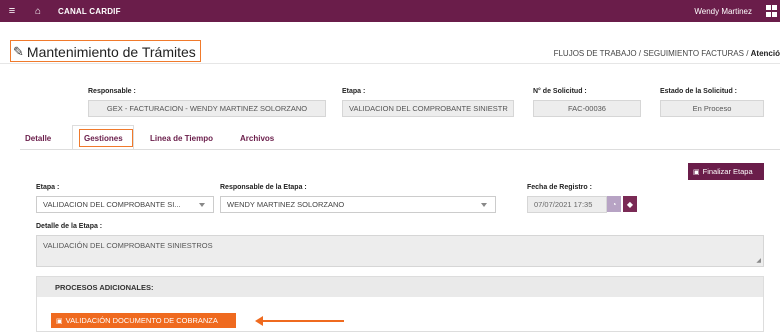 Image resolution: width=780 pixels, height=332 pixels. Describe the element at coordinates (723, 11) in the screenshot. I see `user-name: Wendy Martinez` at that location.